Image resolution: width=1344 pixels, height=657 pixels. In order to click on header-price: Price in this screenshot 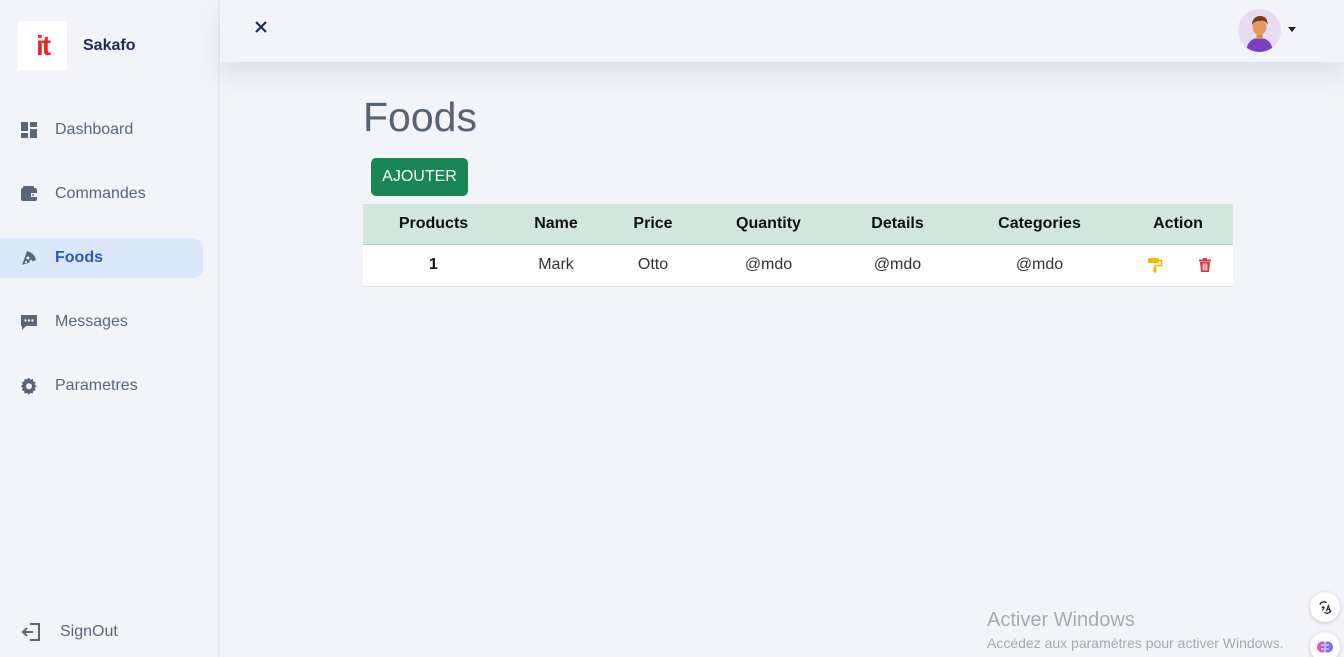, I will do `click(653, 224)`.